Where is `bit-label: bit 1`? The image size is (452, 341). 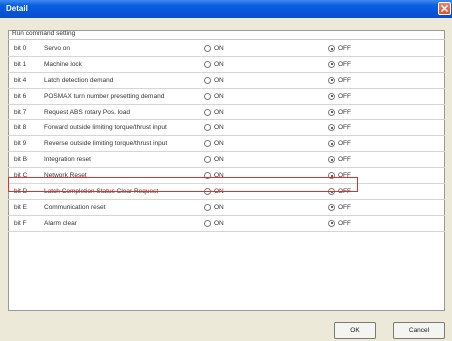 bit-label: bit 1 is located at coordinates (20, 64).